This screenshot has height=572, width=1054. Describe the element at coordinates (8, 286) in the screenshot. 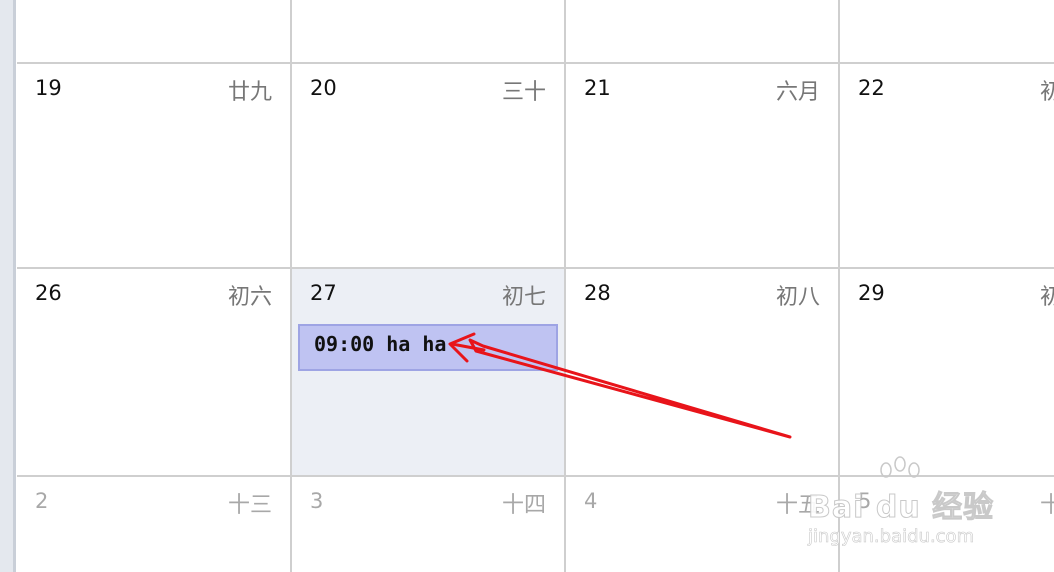

I see `left-sidebar-edge` at that location.